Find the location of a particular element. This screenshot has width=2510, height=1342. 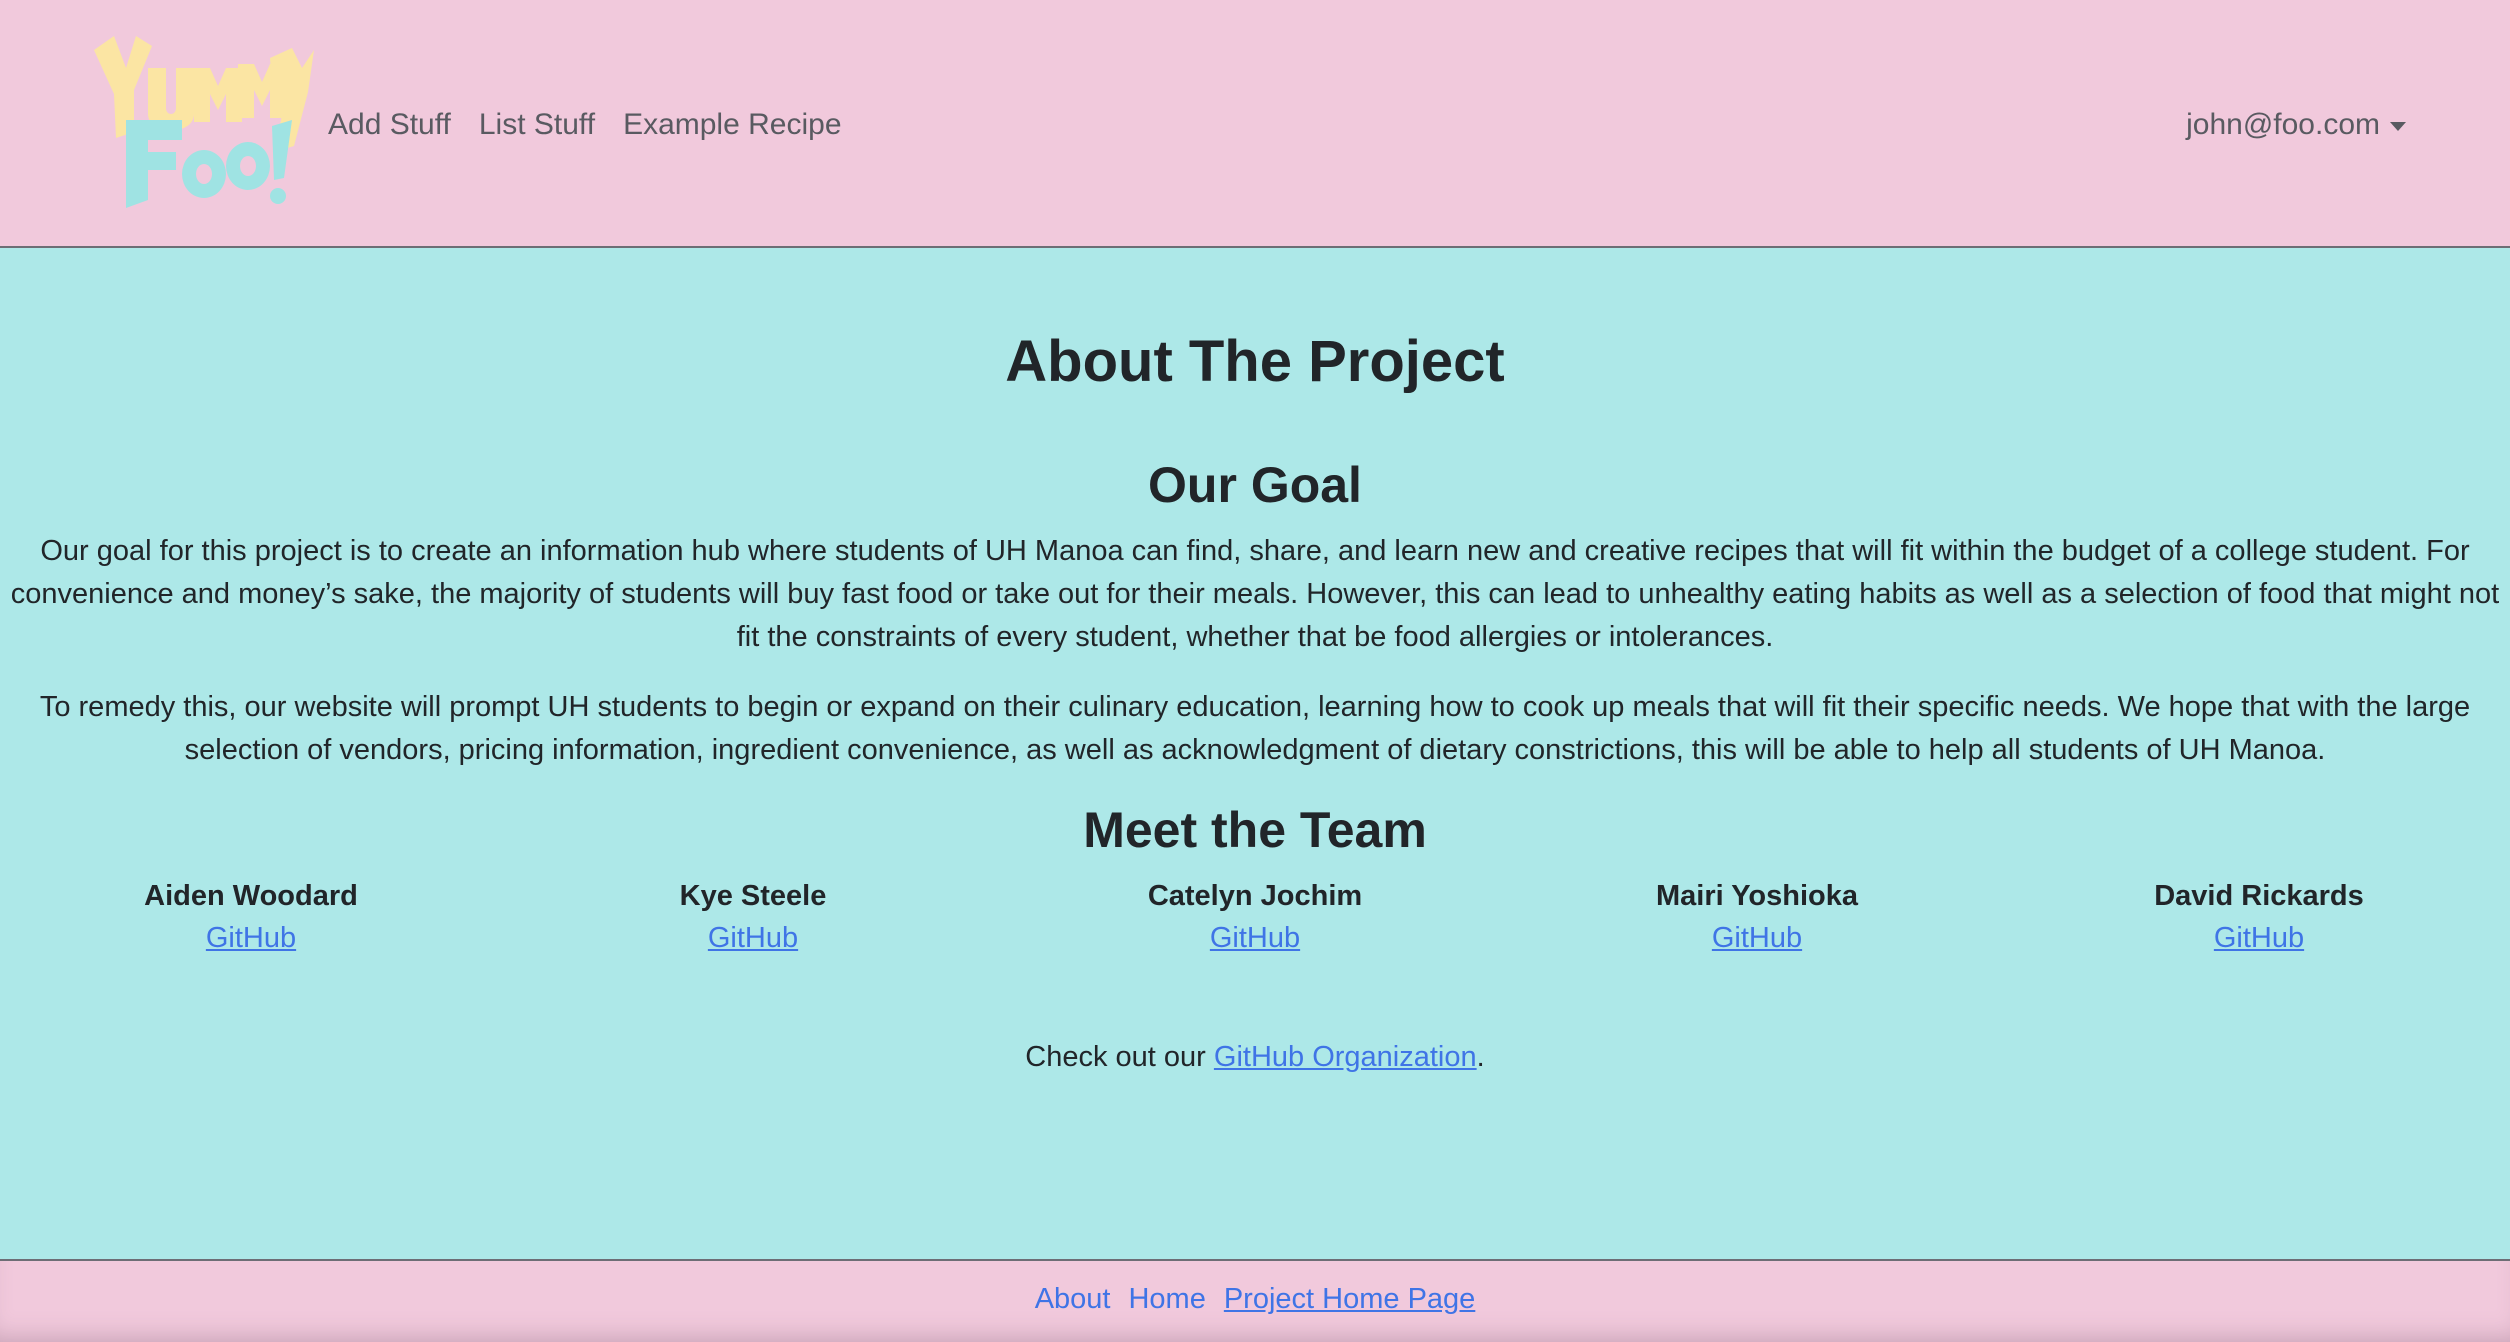

footer-links: About Home Project Home Page is located at coordinates (1255, 1299).